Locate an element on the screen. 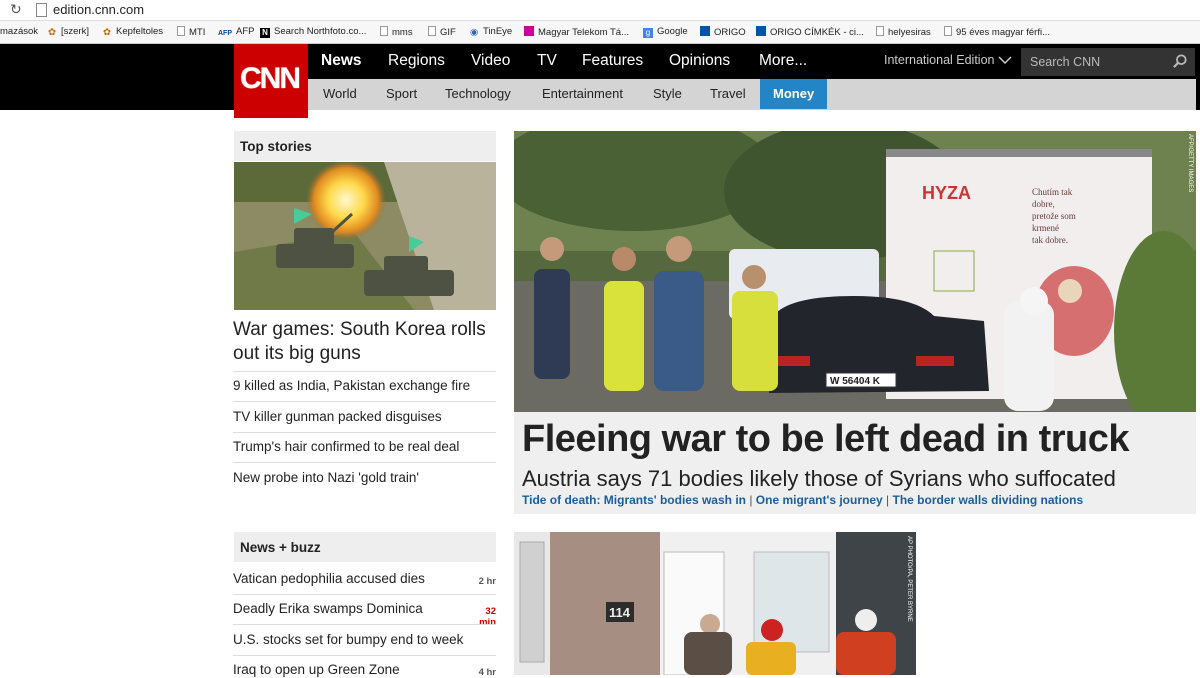 The height and width of the screenshot is (678, 1200). svg-text: tak dobre. is located at coordinates (1050, 240).